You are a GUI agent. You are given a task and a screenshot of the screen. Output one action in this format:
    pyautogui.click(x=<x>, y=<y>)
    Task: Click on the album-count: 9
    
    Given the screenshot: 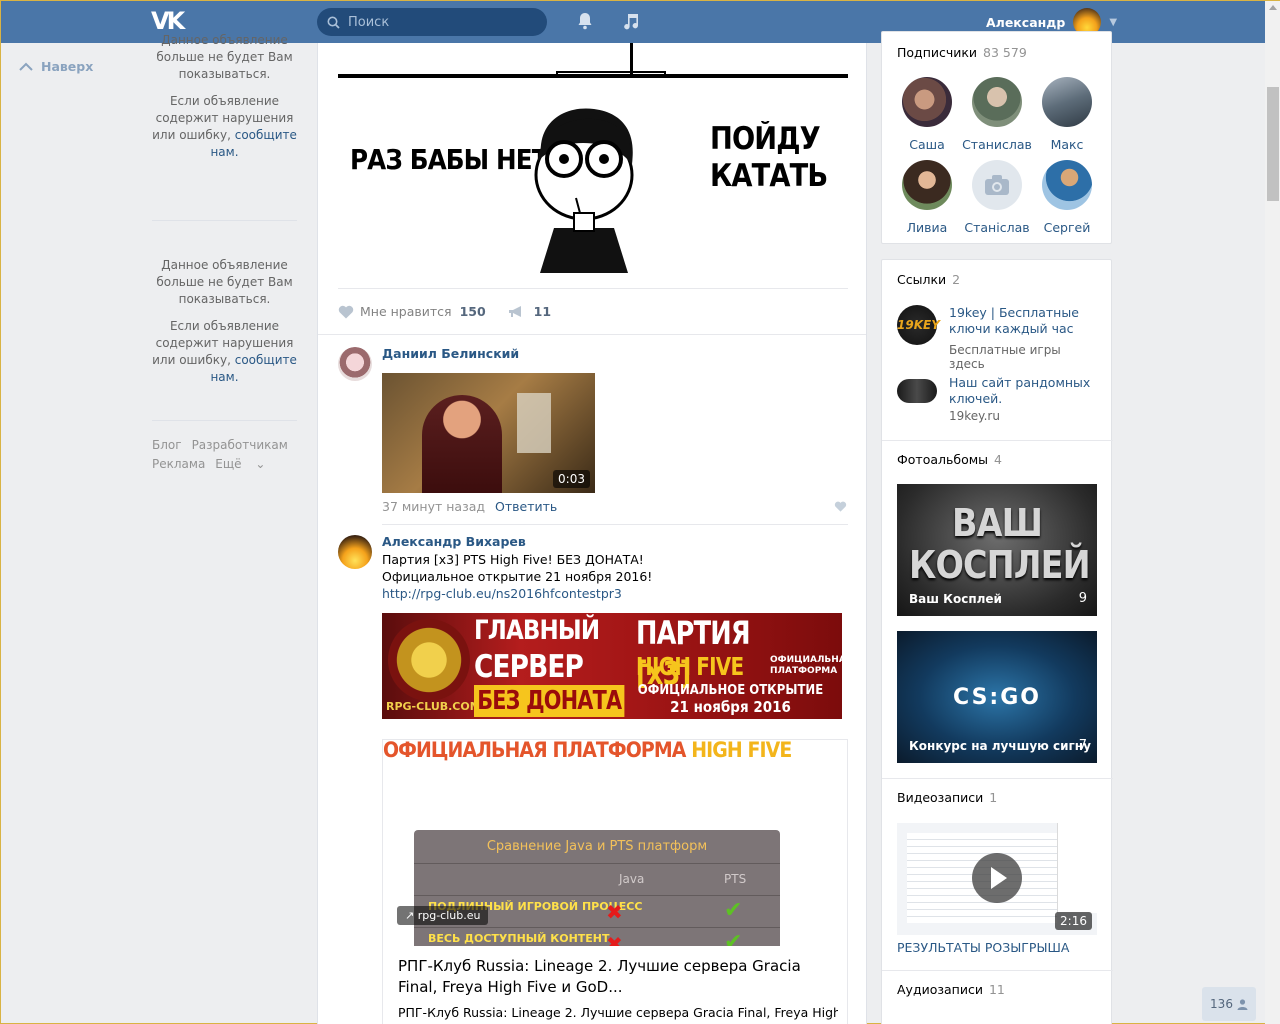 What is the action you would take?
    pyautogui.click(x=1082, y=598)
    